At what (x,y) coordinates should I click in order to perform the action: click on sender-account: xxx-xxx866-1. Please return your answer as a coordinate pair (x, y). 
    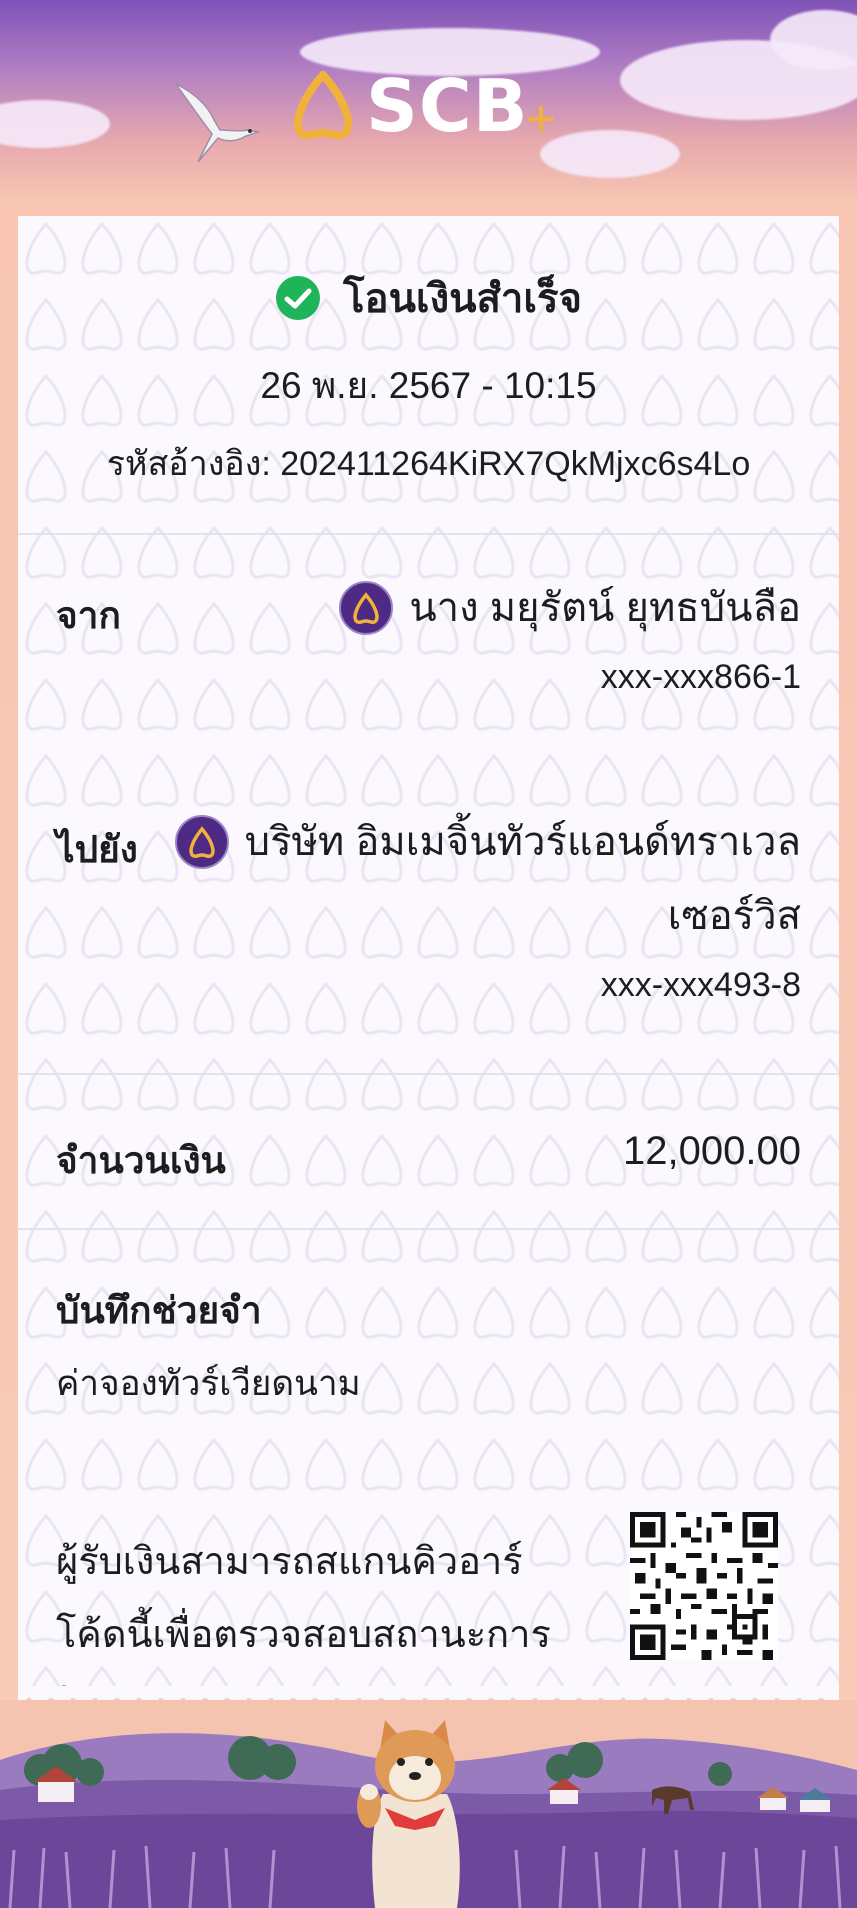
    Looking at the image, I should click on (700, 677).